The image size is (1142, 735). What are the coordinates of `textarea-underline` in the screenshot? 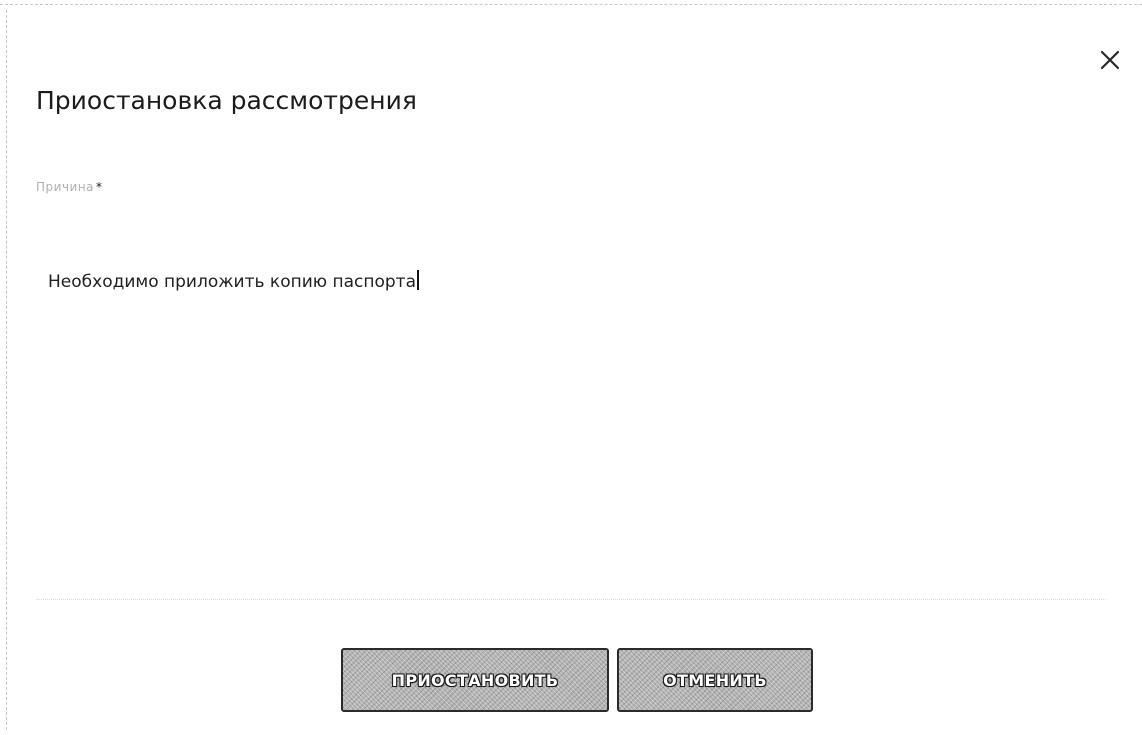 It's located at (571, 599).